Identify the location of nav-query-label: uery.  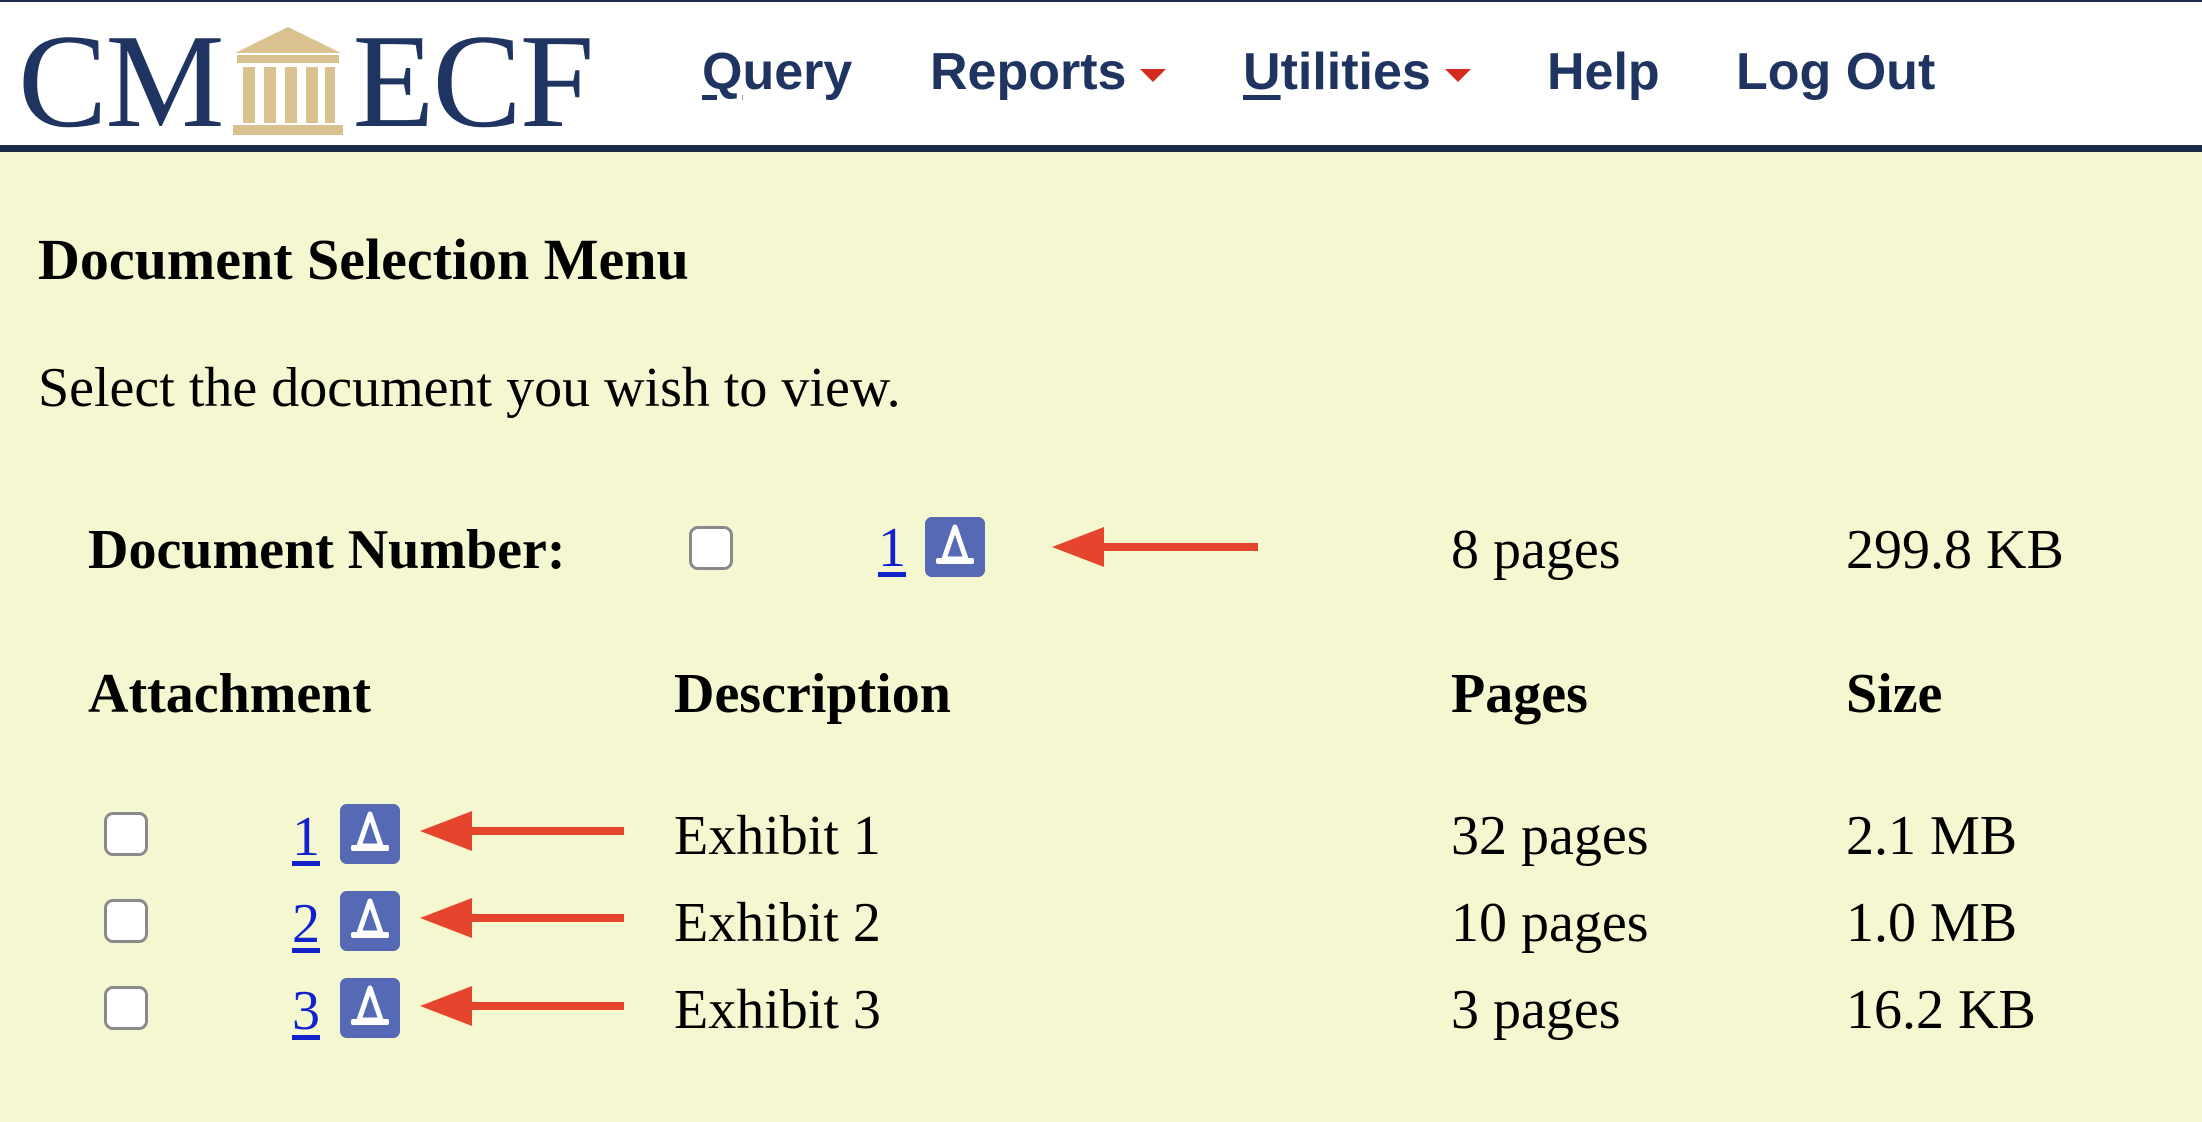
(797, 72).